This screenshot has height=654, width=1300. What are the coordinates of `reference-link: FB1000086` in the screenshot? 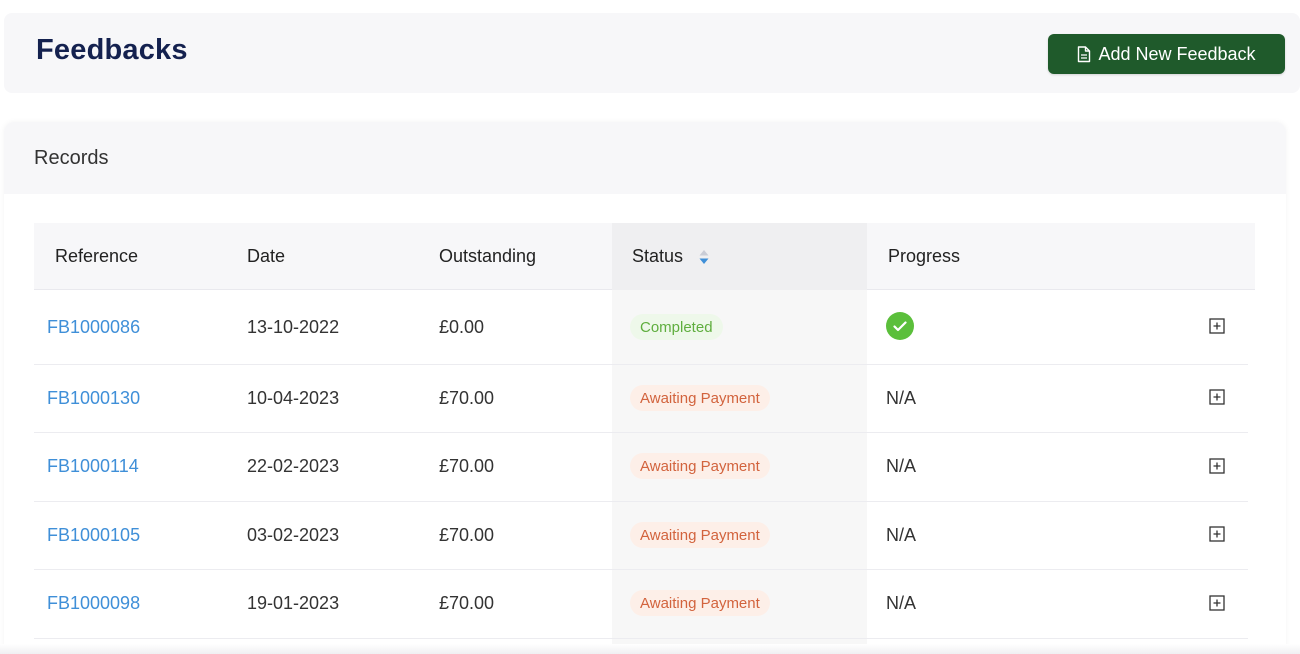 It's located at (93, 327).